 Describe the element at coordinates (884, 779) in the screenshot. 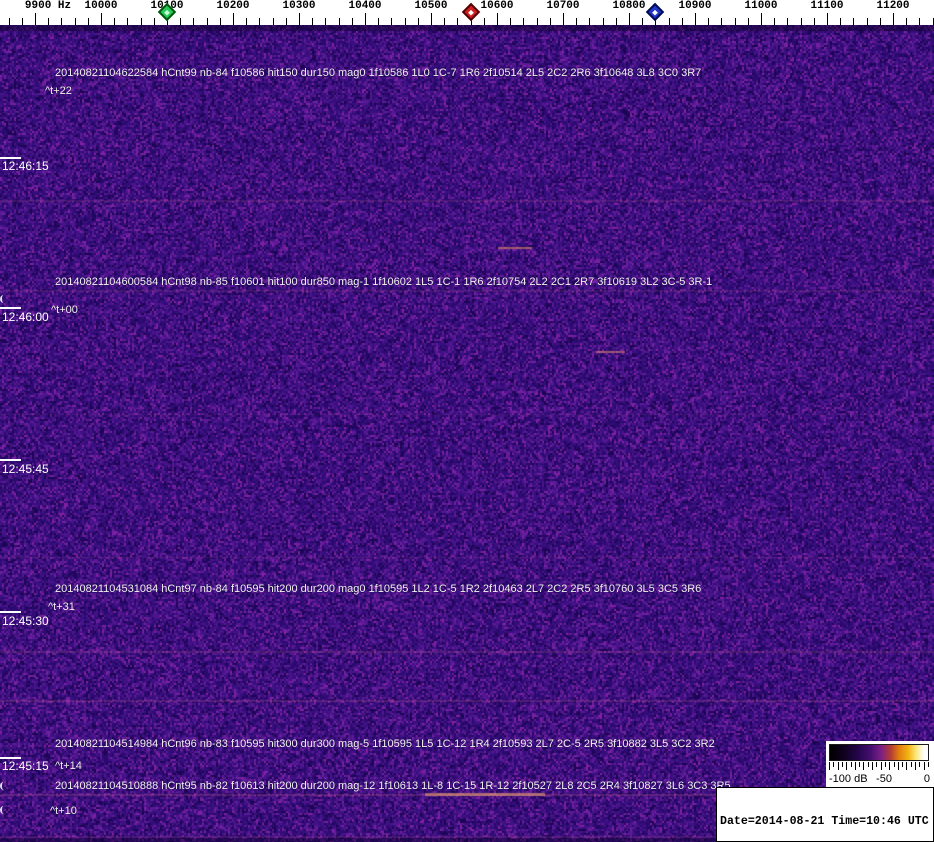

I see `legend-label-mid-db: -50` at that location.